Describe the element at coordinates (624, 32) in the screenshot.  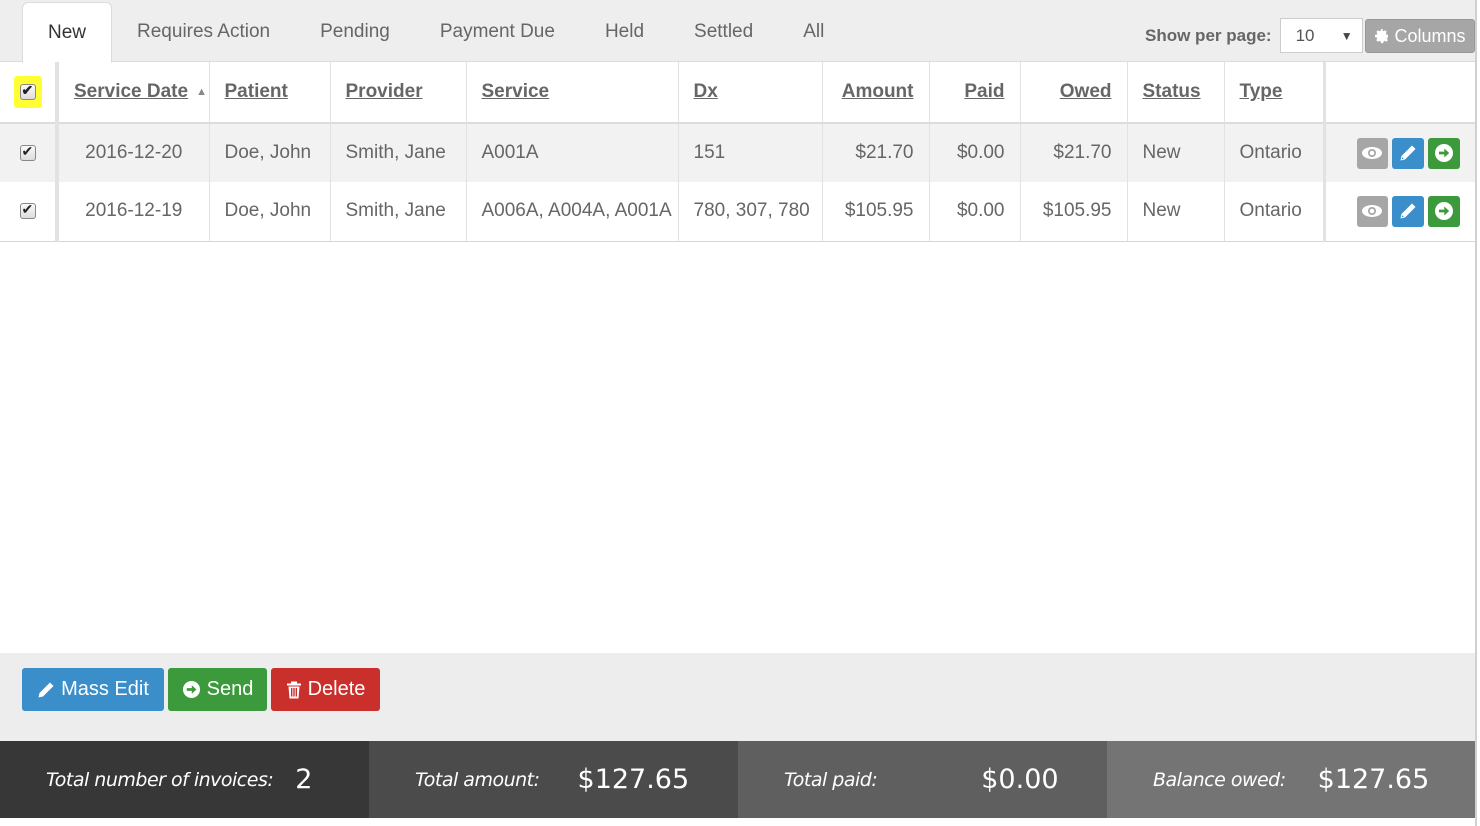
I see `tab-held: Held` at that location.